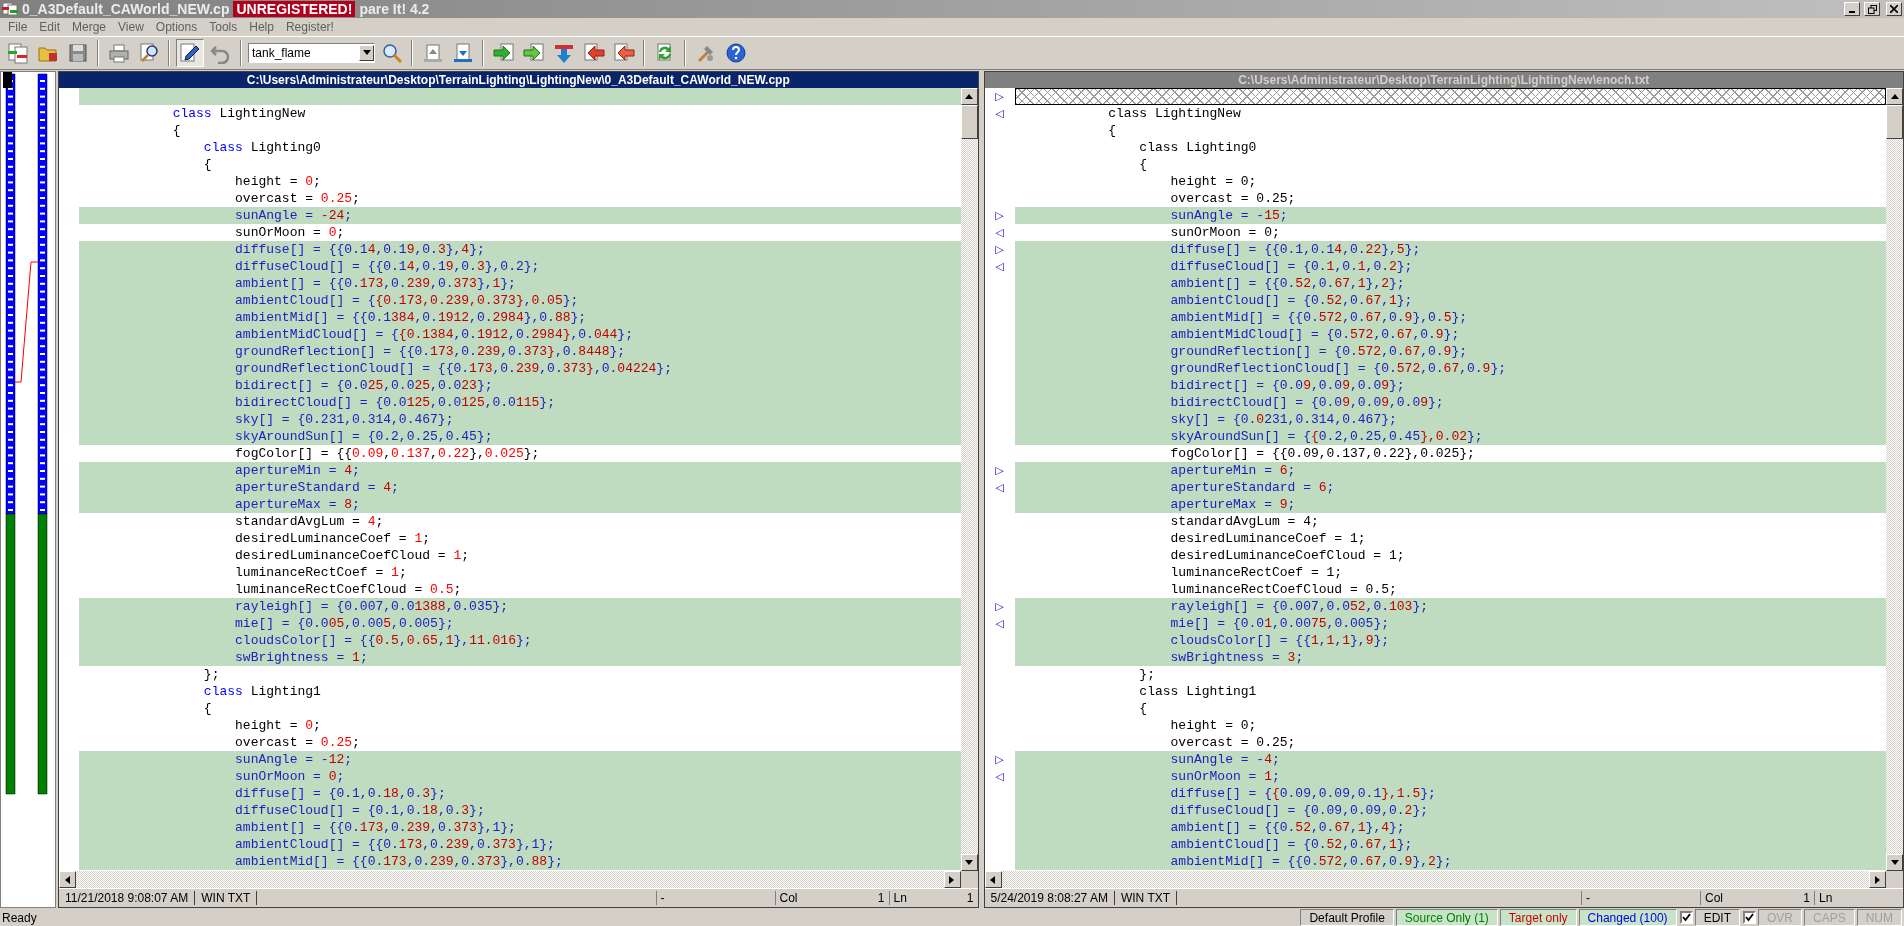 Image resolution: width=1904 pixels, height=926 pixels. What do you see at coordinates (17, 53) in the screenshot?
I see `compare-icon` at bounding box center [17, 53].